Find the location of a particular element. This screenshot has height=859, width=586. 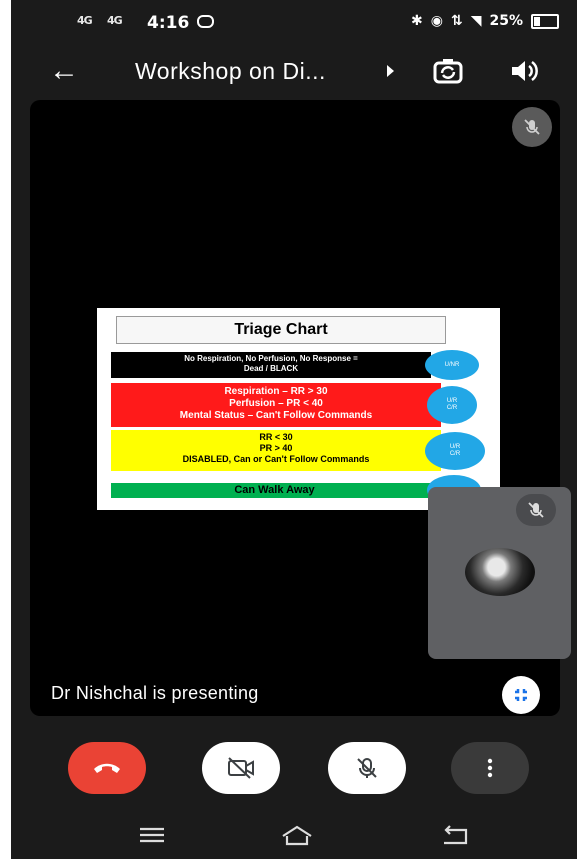

self-muted-badge is located at coordinates (536, 510).